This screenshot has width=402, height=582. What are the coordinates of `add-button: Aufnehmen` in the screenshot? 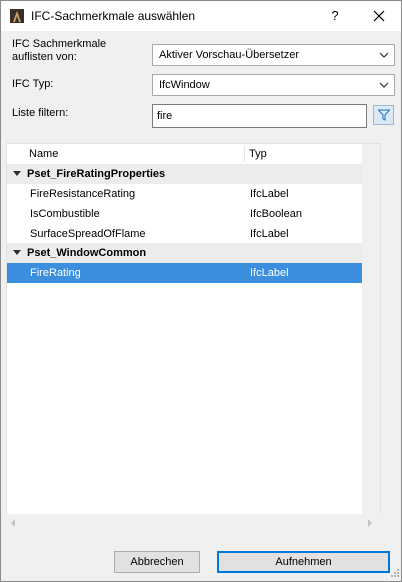 It's located at (303, 562).